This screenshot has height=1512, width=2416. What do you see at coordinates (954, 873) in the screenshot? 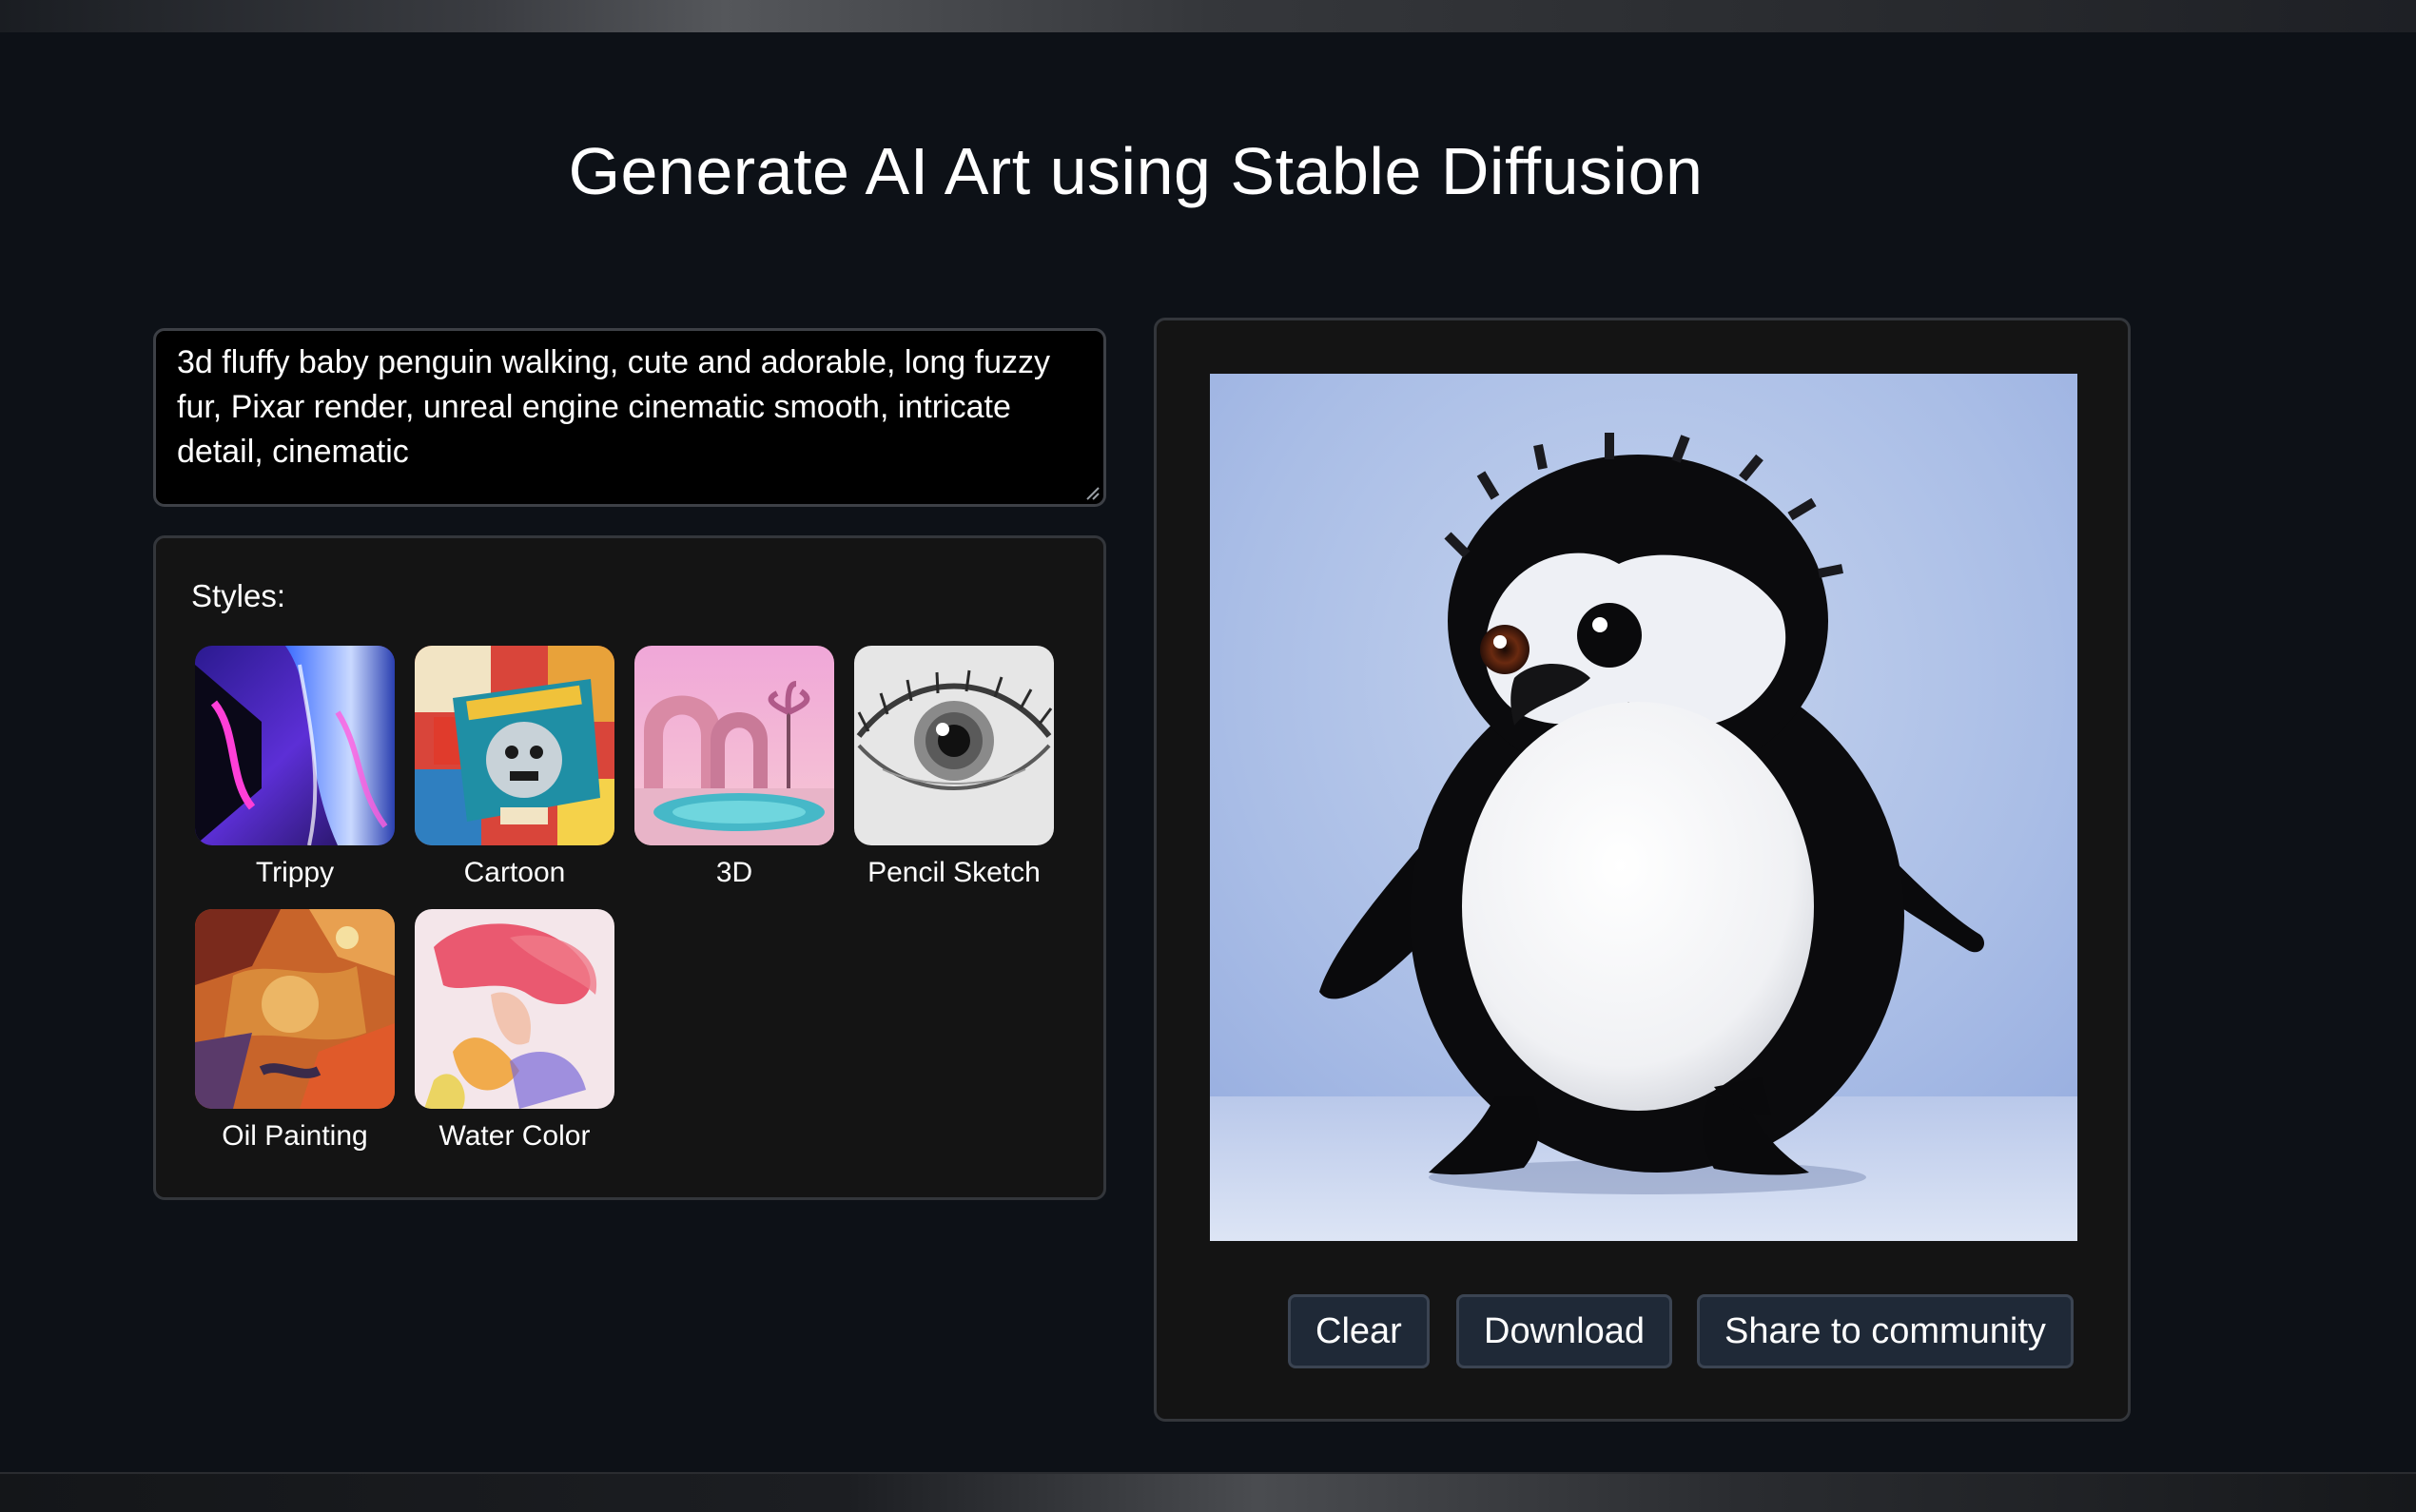
I see `style-label: Pencil Sketch` at bounding box center [954, 873].